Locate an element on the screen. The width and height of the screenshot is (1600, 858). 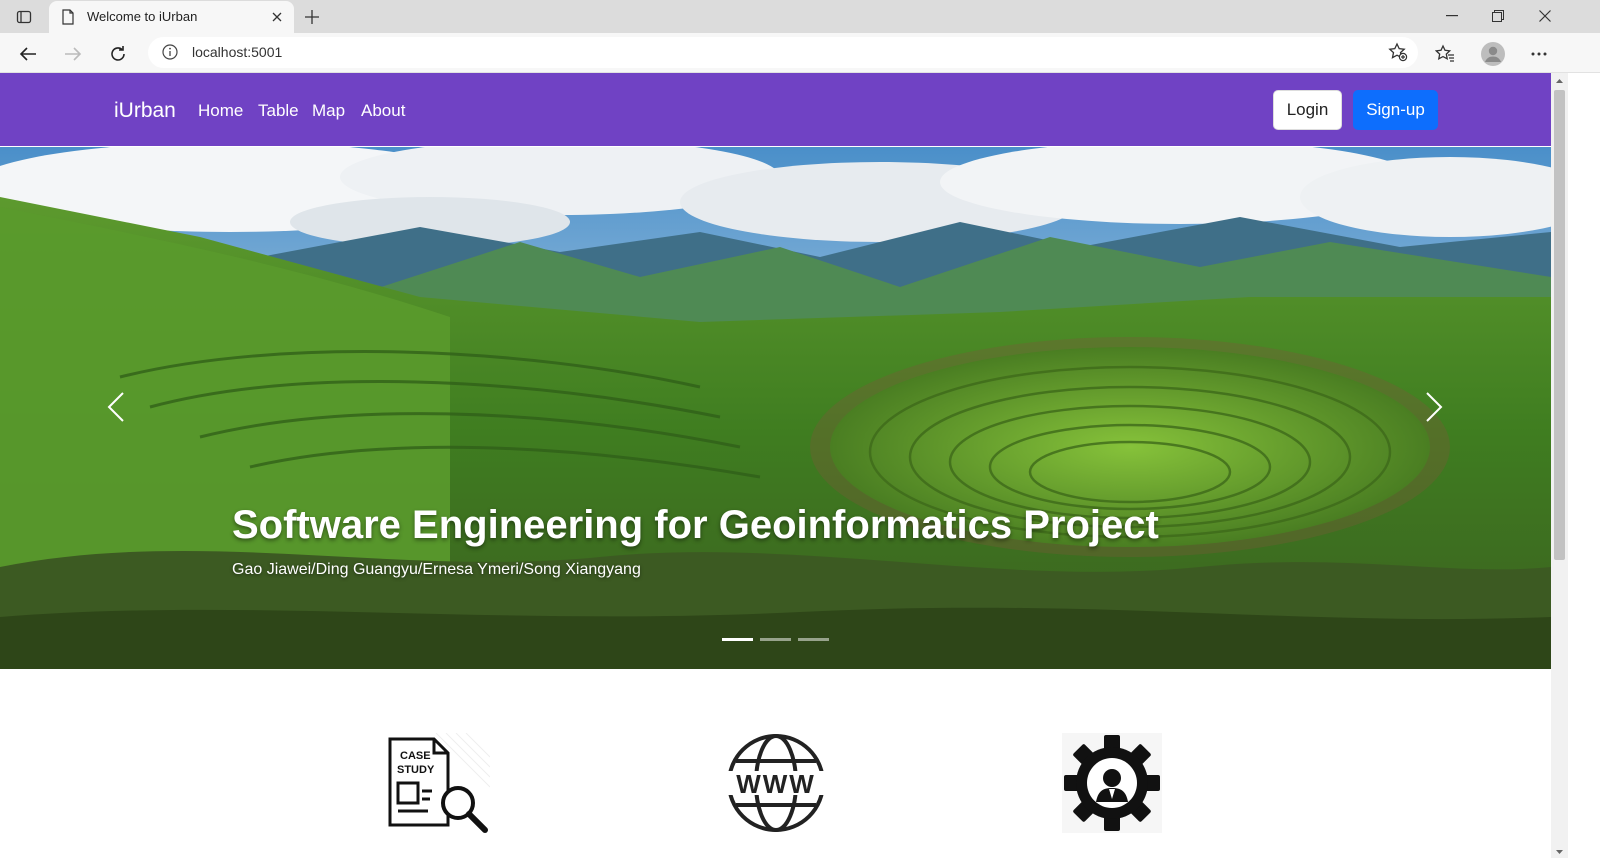
page-scrollbar is located at coordinates (1559, 465).